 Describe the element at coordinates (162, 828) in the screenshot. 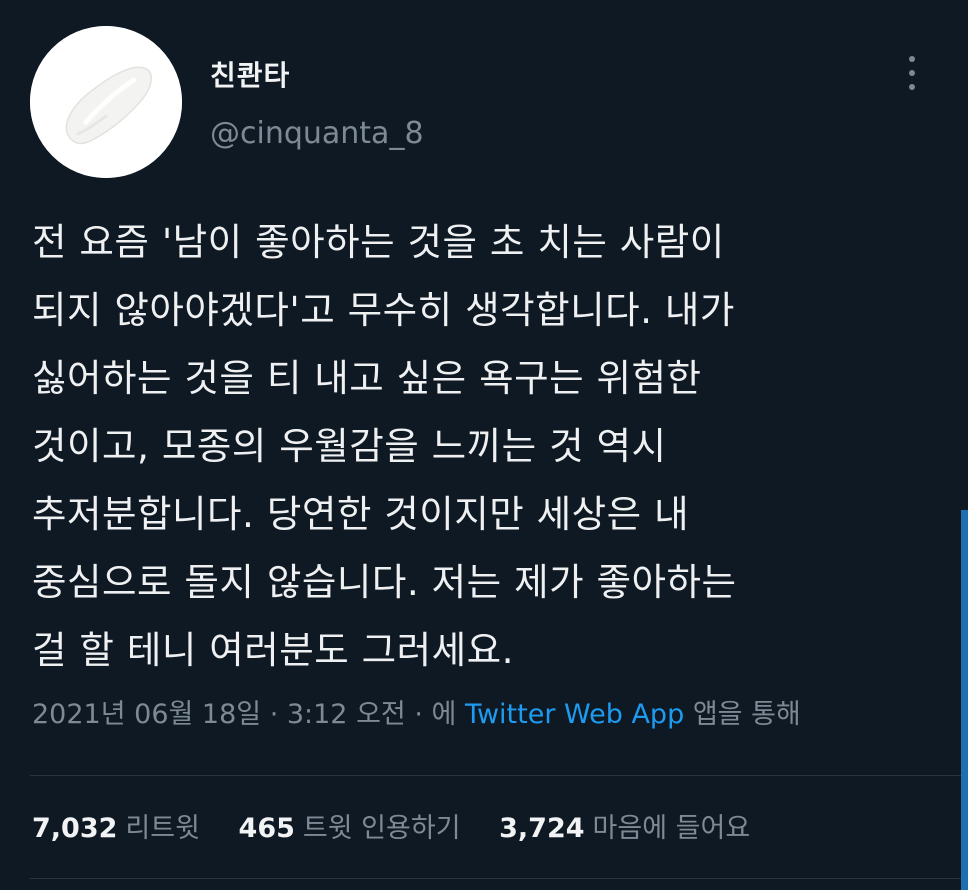

I see `retweet-label: 리트윗` at that location.